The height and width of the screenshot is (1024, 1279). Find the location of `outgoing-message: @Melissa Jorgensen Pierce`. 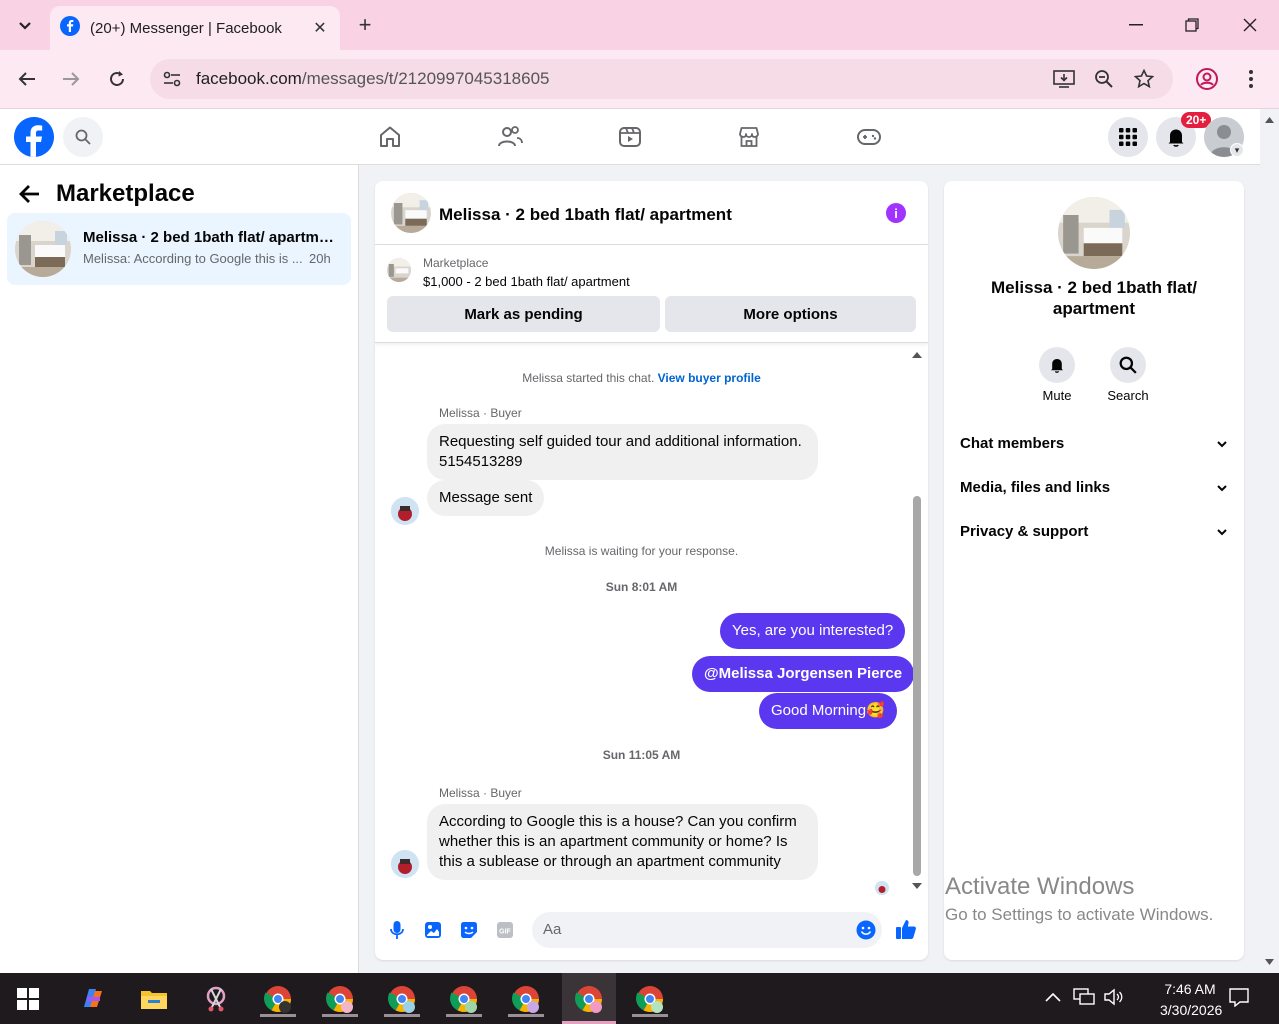

outgoing-message: @Melissa Jorgensen Pierce is located at coordinates (803, 674).